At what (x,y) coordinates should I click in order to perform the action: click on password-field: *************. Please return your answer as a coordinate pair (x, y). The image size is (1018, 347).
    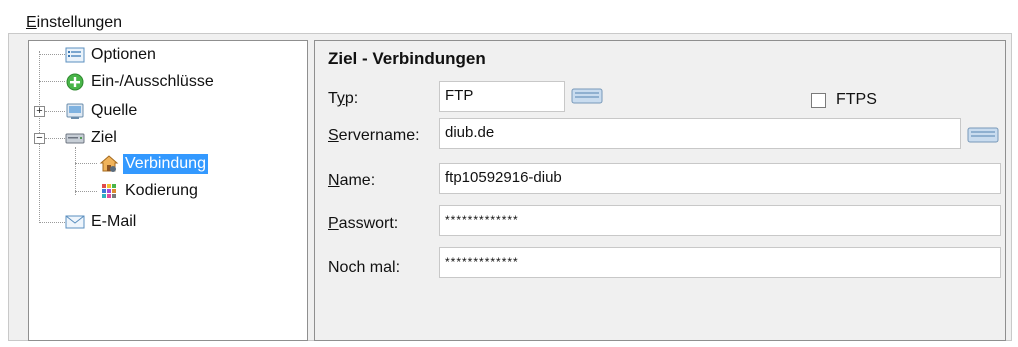
    Looking at the image, I should click on (720, 220).